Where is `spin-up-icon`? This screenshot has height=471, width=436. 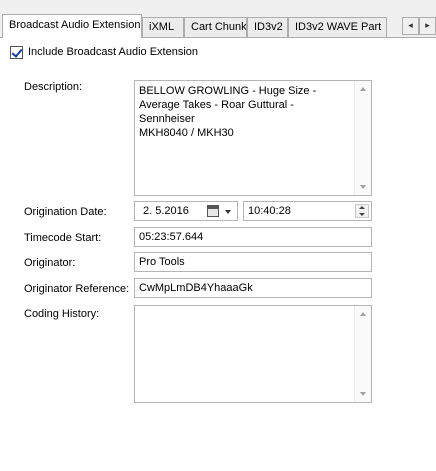 spin-up-icon is located at coordinates (362, 207).